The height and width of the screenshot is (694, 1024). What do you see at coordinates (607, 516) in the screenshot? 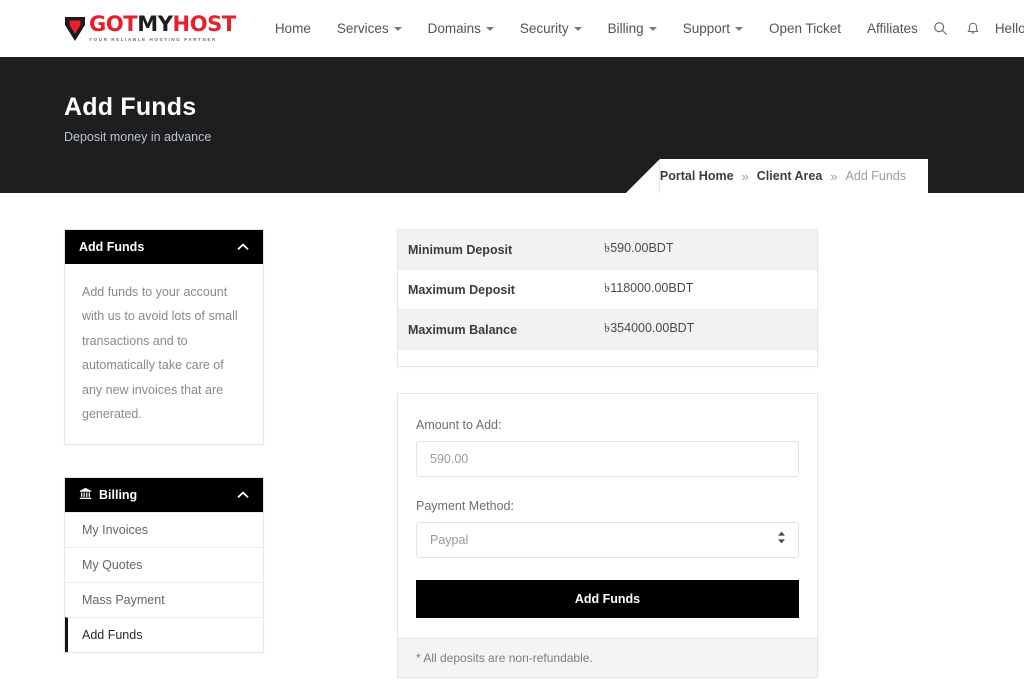
I see `add-funds-form: Amount to Add: Payment Method: Paypal` at bounding box center [607, 516].